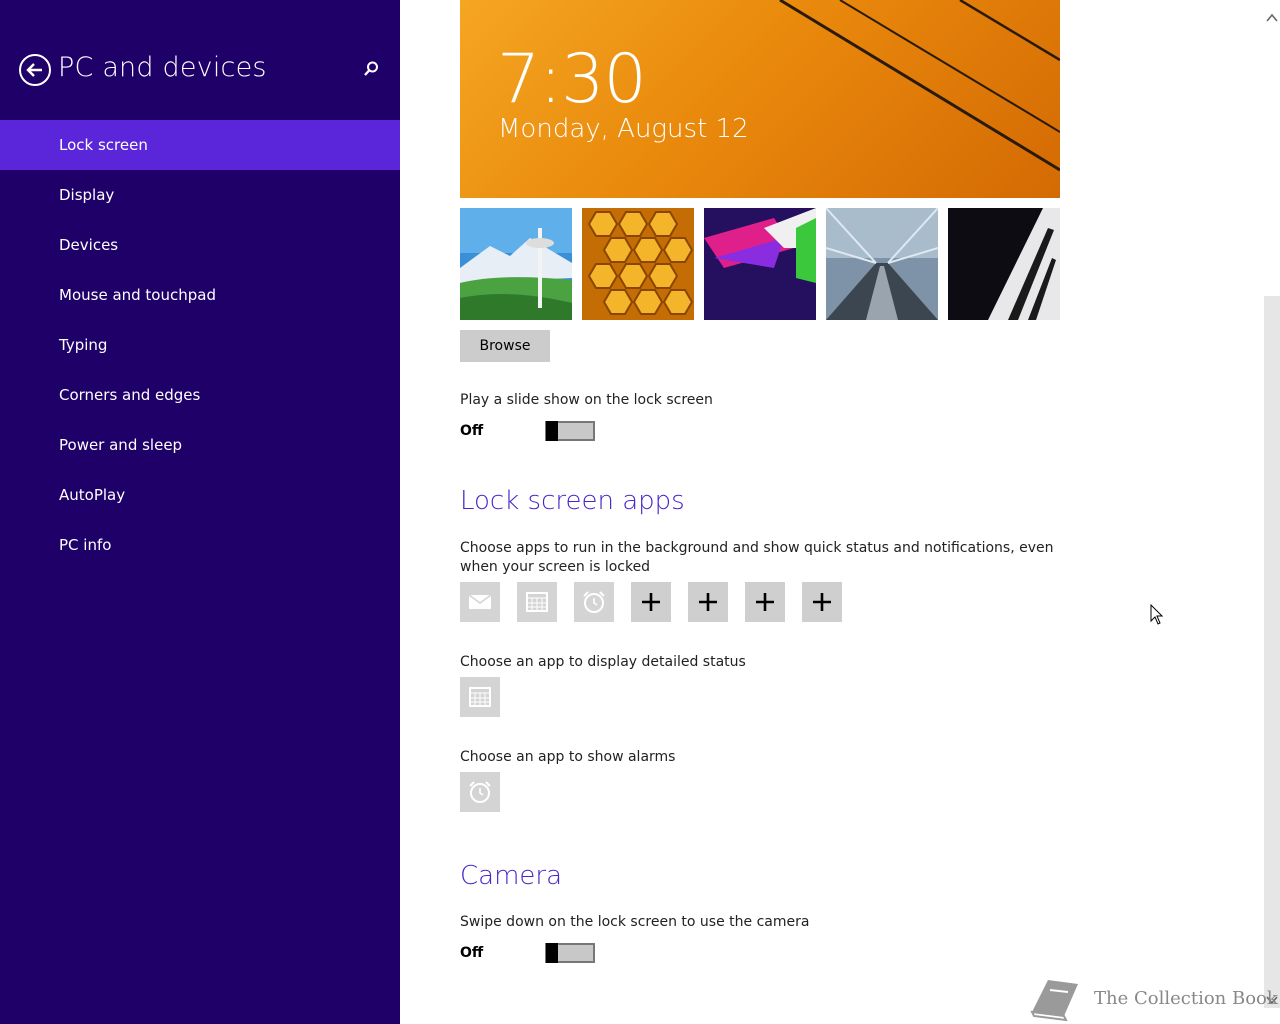  I want to click on lock-app-slot-mail, so click(480, 602).